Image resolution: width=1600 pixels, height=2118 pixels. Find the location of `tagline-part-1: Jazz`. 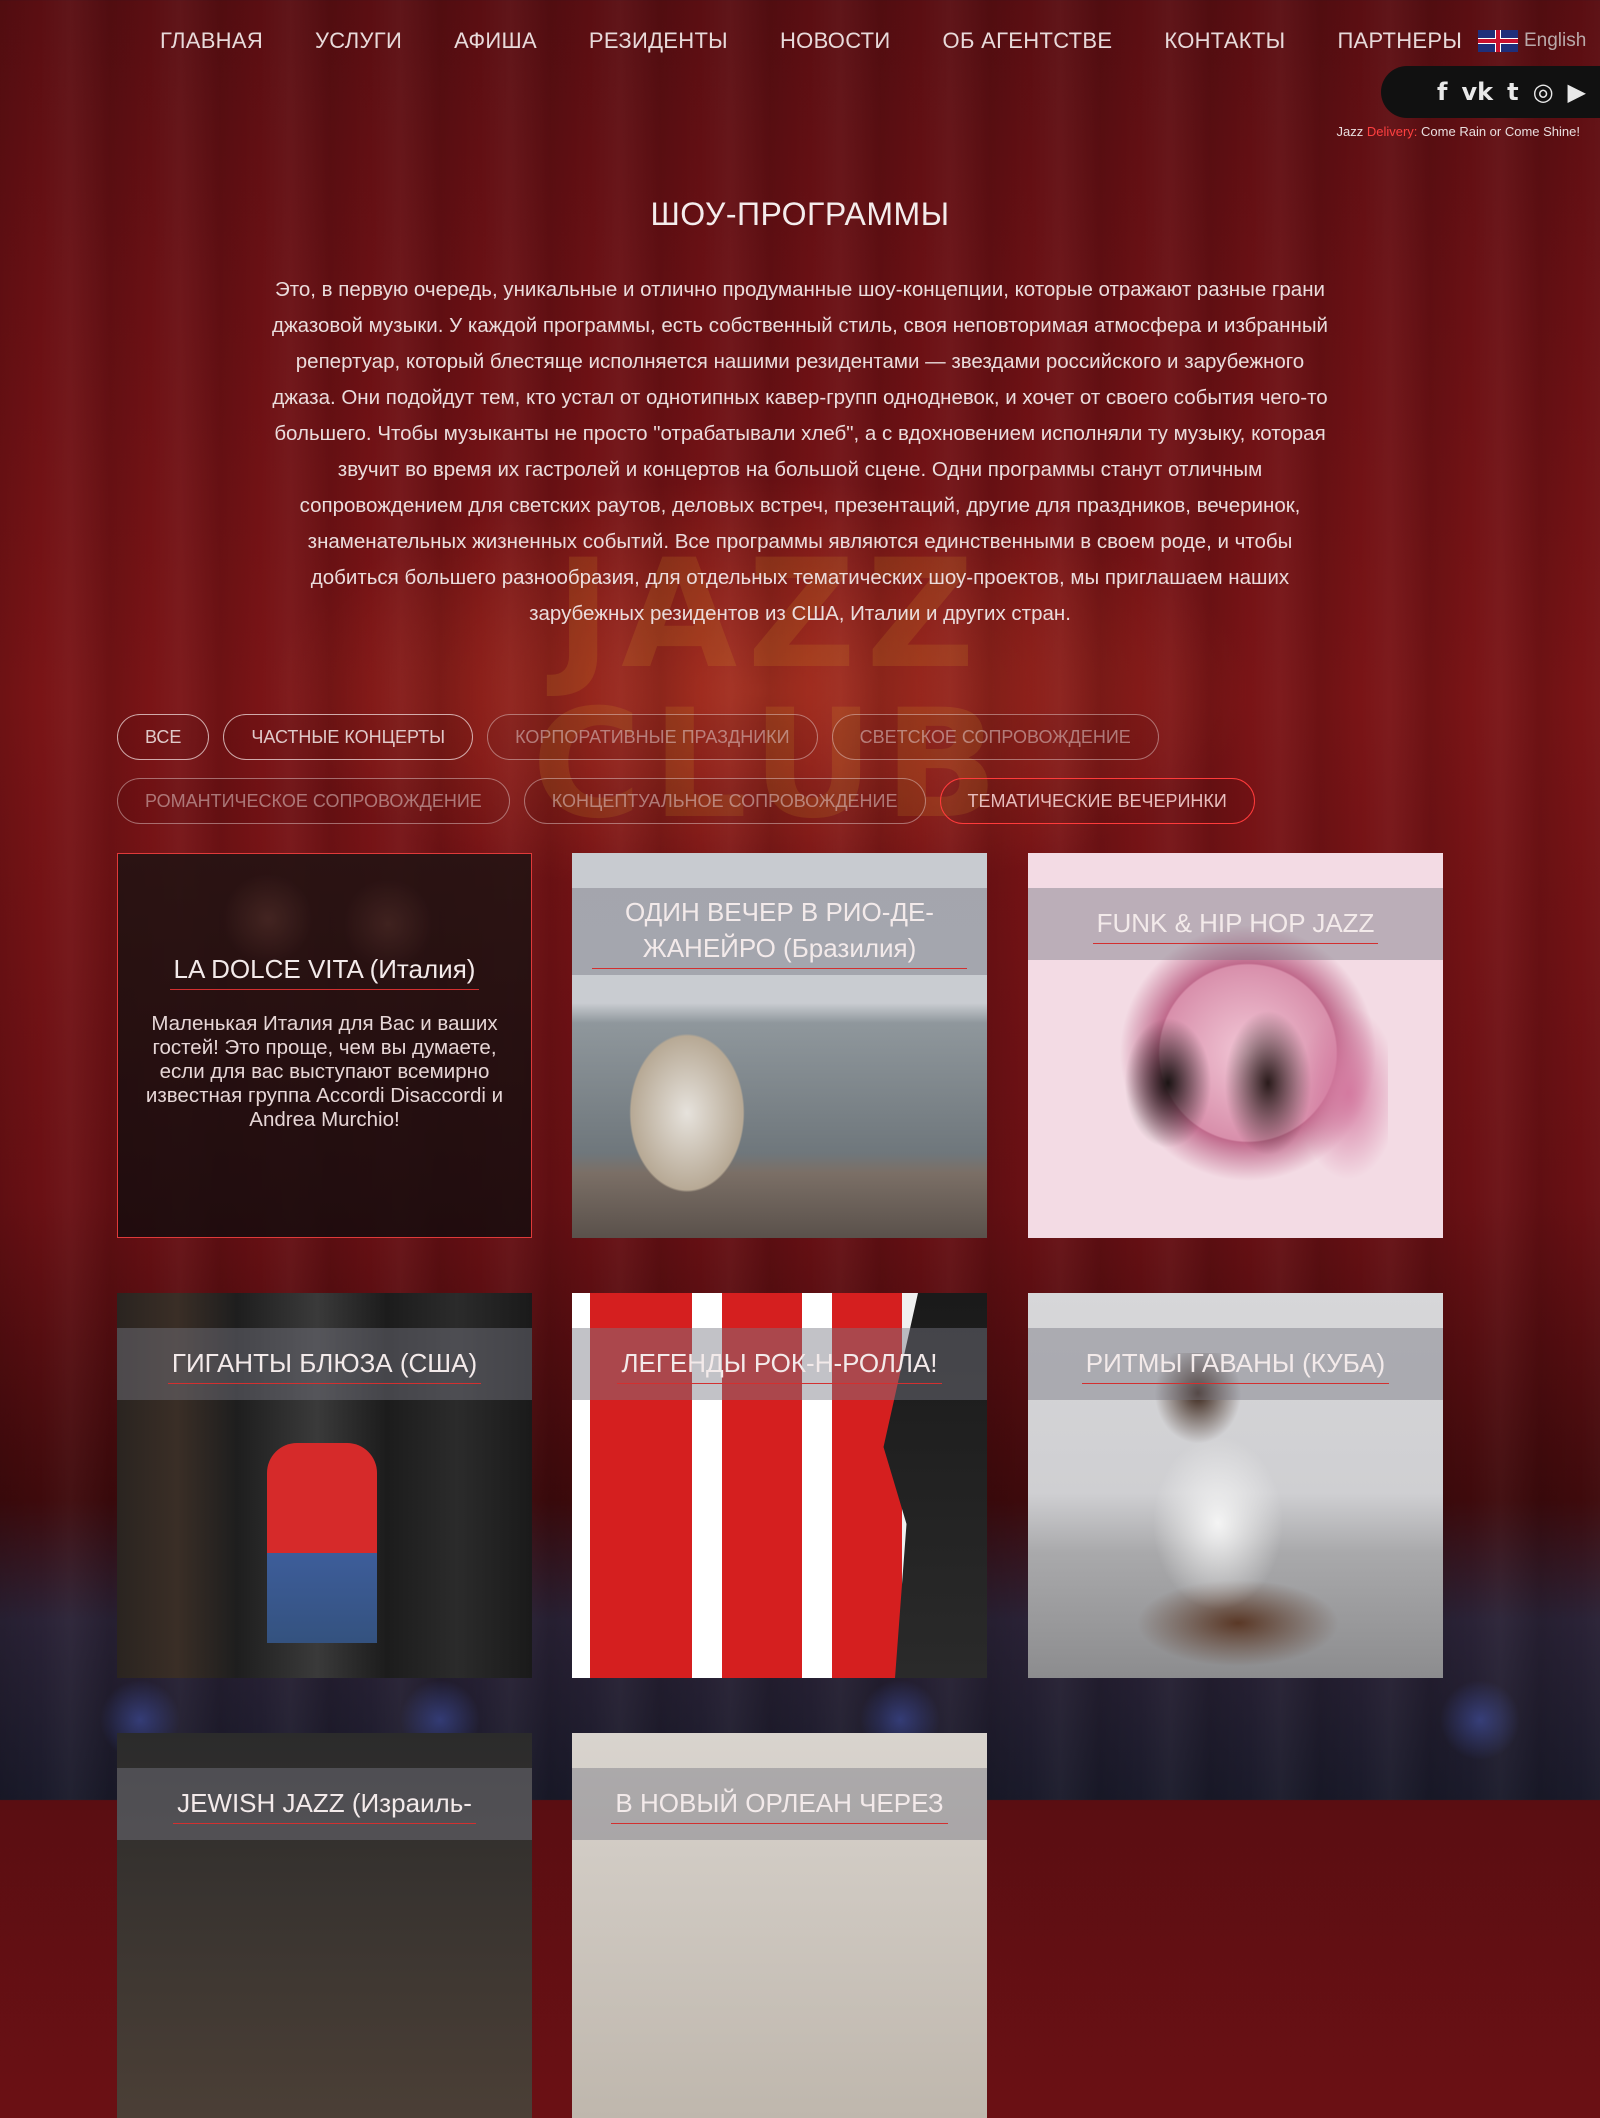

tagline-part-1: Jazz is located at coordinates (1351, 131).